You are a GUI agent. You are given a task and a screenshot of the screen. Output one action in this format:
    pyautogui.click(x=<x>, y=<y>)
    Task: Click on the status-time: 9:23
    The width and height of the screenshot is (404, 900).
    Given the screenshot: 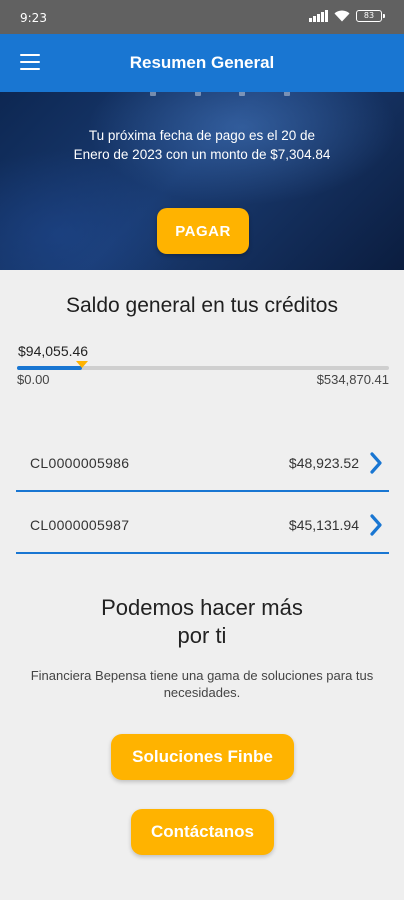 What is the action you would take?
    pyautogui.click(x=33, y=18)
    